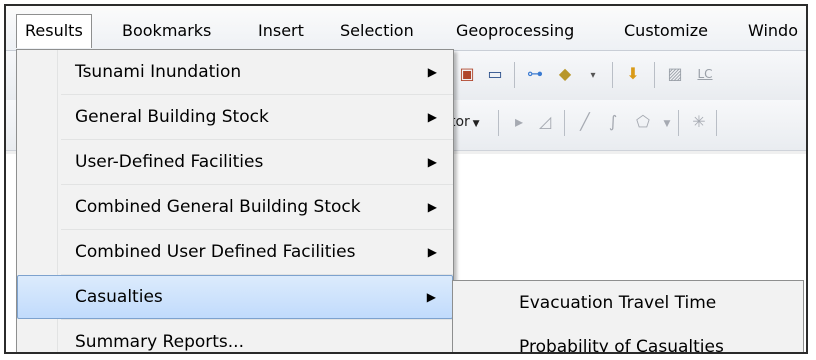  Describe the element at coordinates (54, 31) in the screenshot. I see `menu-results: Results` at that location.